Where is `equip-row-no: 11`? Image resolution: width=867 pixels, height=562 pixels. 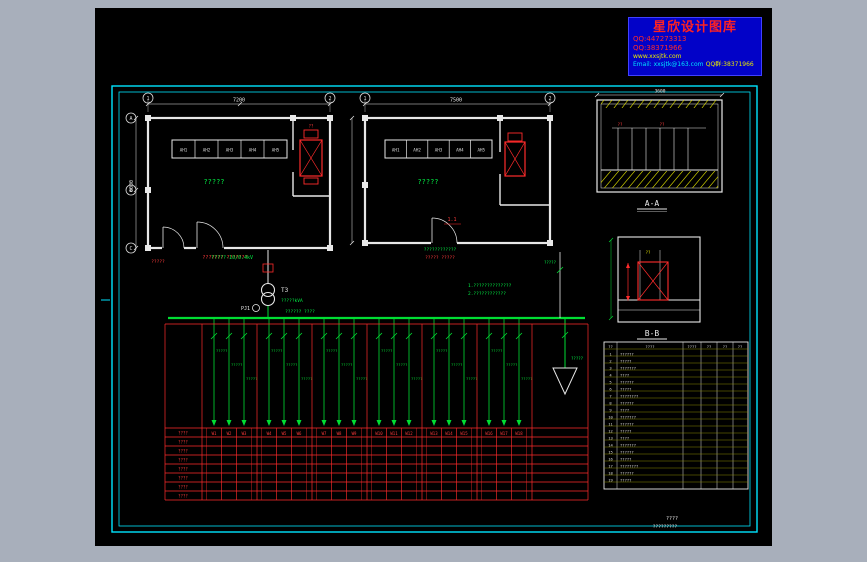
equip-row-no: 11 is located at coordinates (610, 424).